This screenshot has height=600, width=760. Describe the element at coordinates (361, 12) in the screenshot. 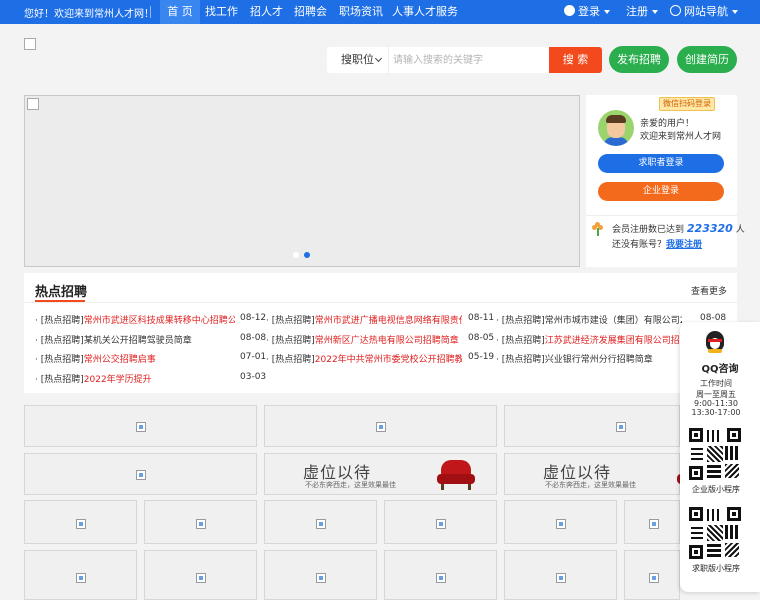

I see `nav-career-news: 职场资讯` at that location.